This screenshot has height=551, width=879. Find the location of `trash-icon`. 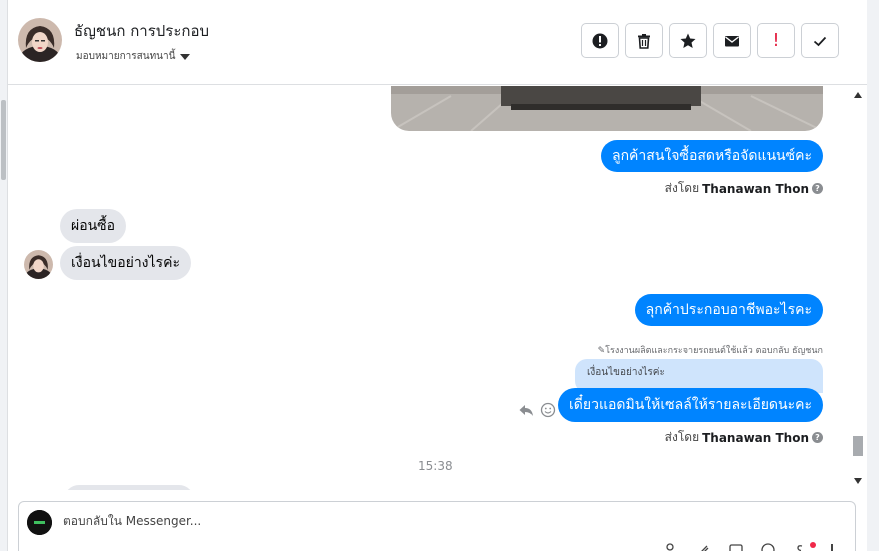

trash-icon is located at coordinates (644, 41).